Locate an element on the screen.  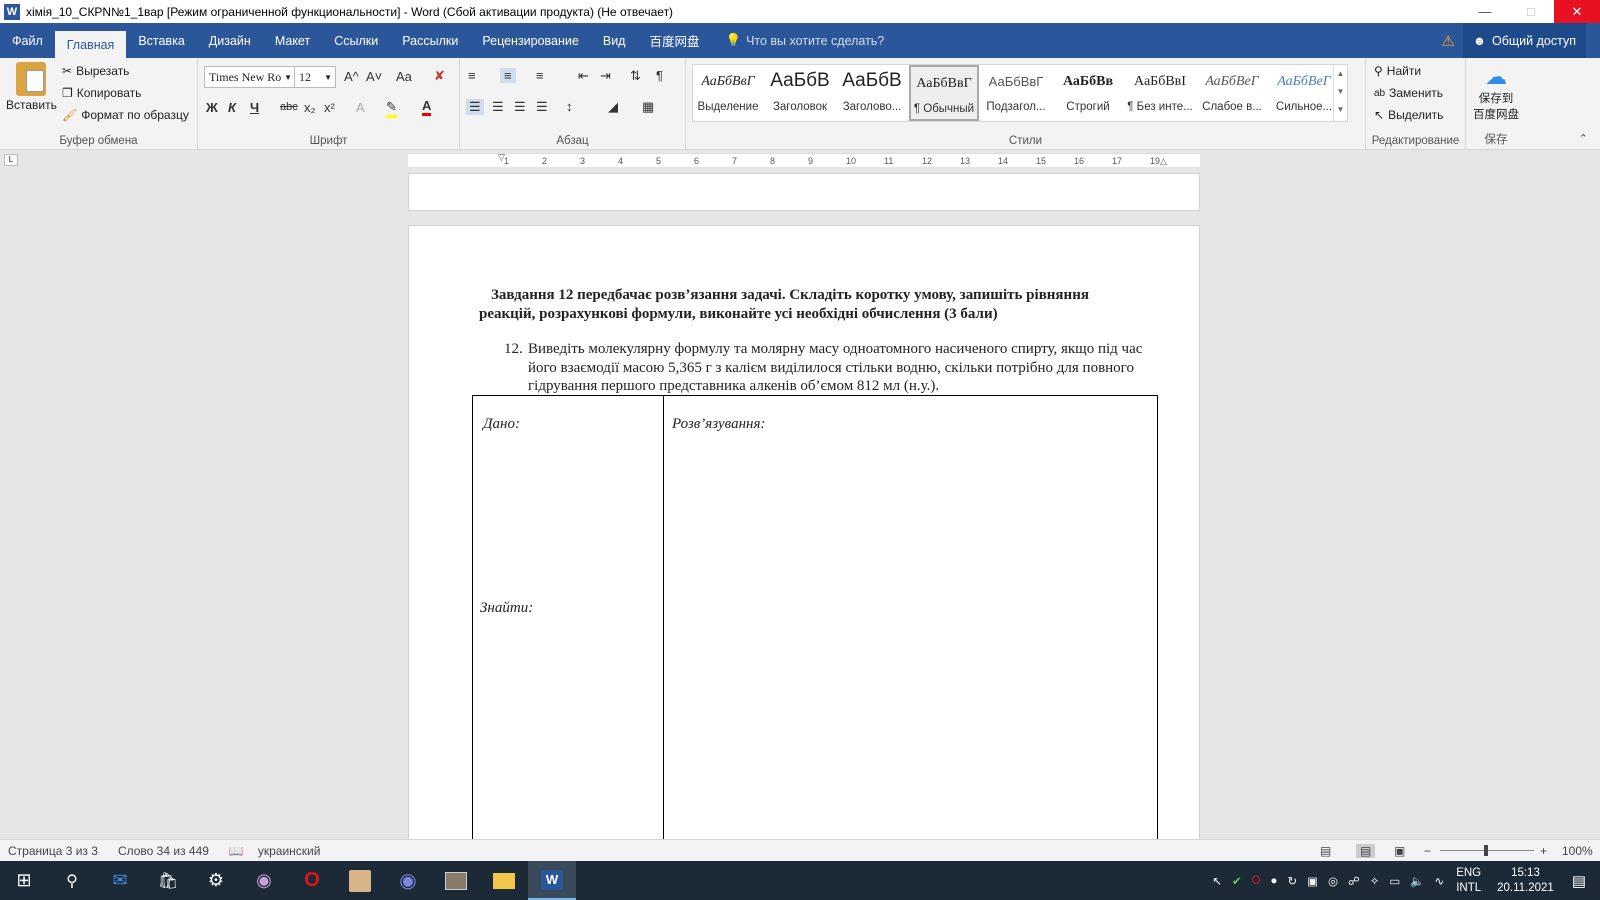
align-center-icon: ☰ is located at coordinates (498, 107).